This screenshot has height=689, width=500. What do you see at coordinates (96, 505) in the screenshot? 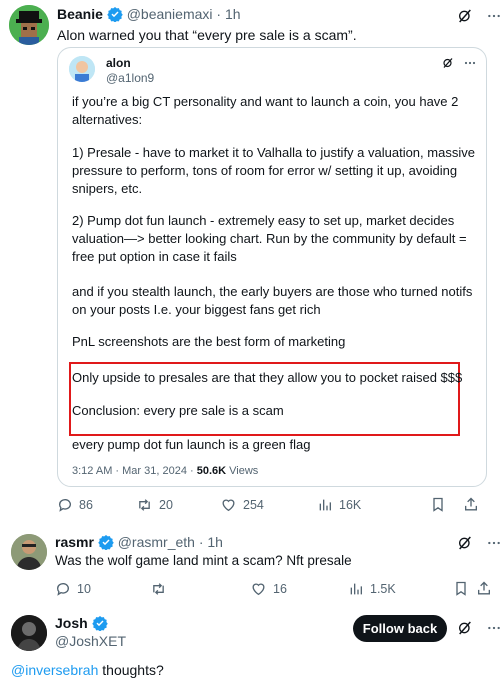
I see `reply-button: 86` at bounding box center [96, 505].